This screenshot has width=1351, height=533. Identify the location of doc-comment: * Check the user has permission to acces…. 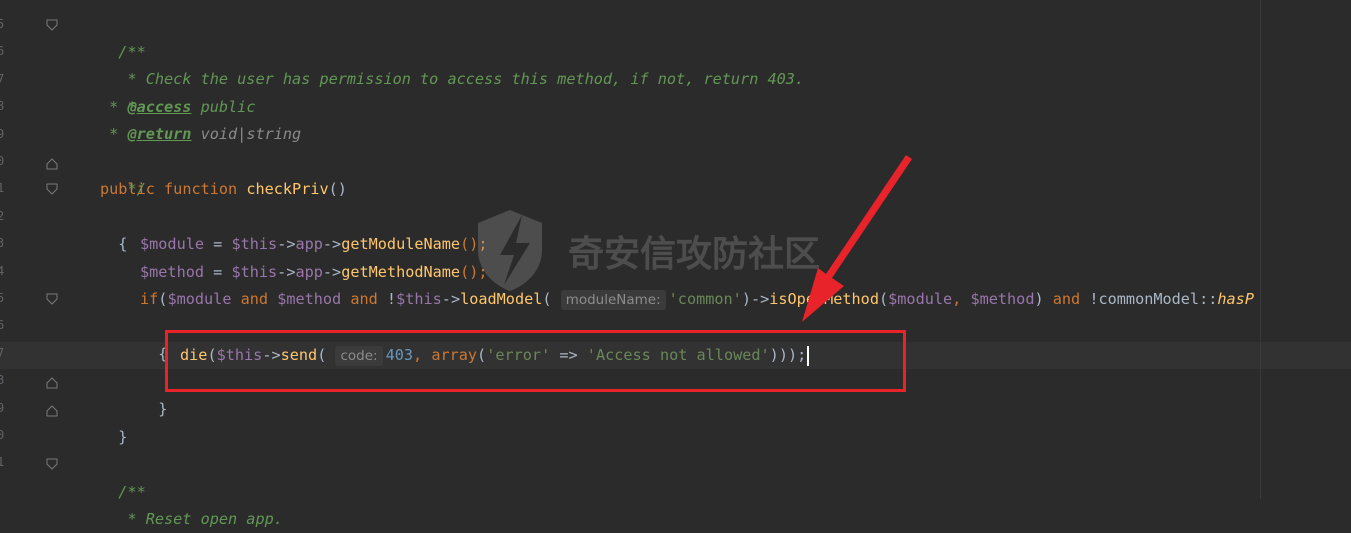
(461, 79).